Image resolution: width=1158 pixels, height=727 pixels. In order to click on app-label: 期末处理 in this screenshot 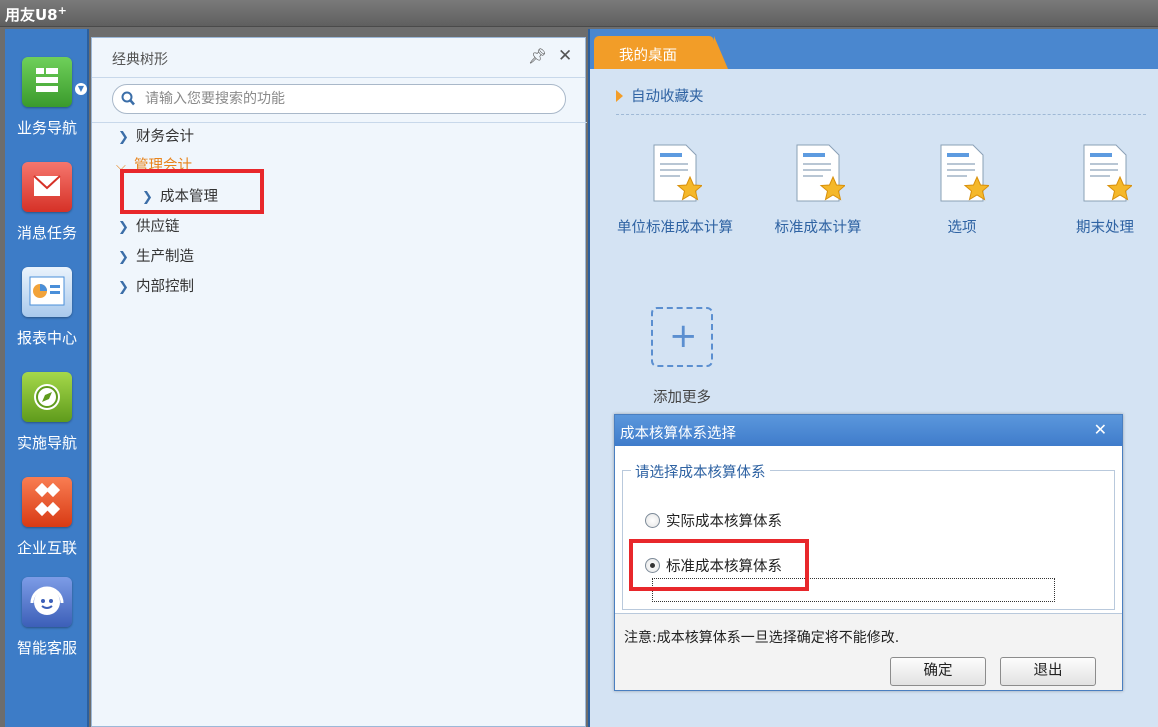, I will do `click(1105, 228)`.